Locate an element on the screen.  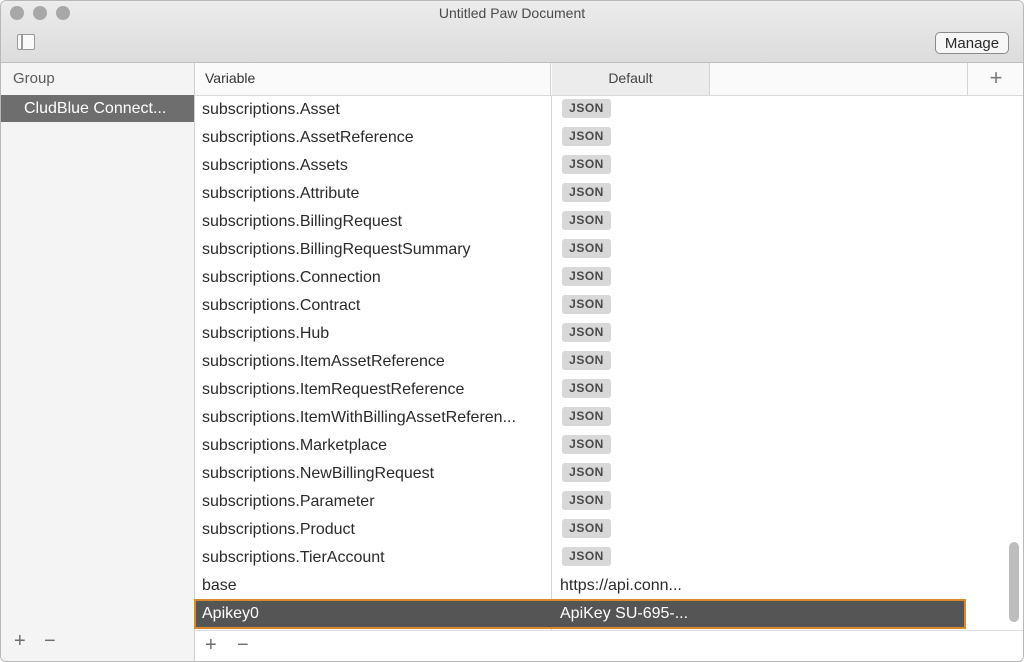
variable-name: Apikey0 is located at coordinates (374, 614).